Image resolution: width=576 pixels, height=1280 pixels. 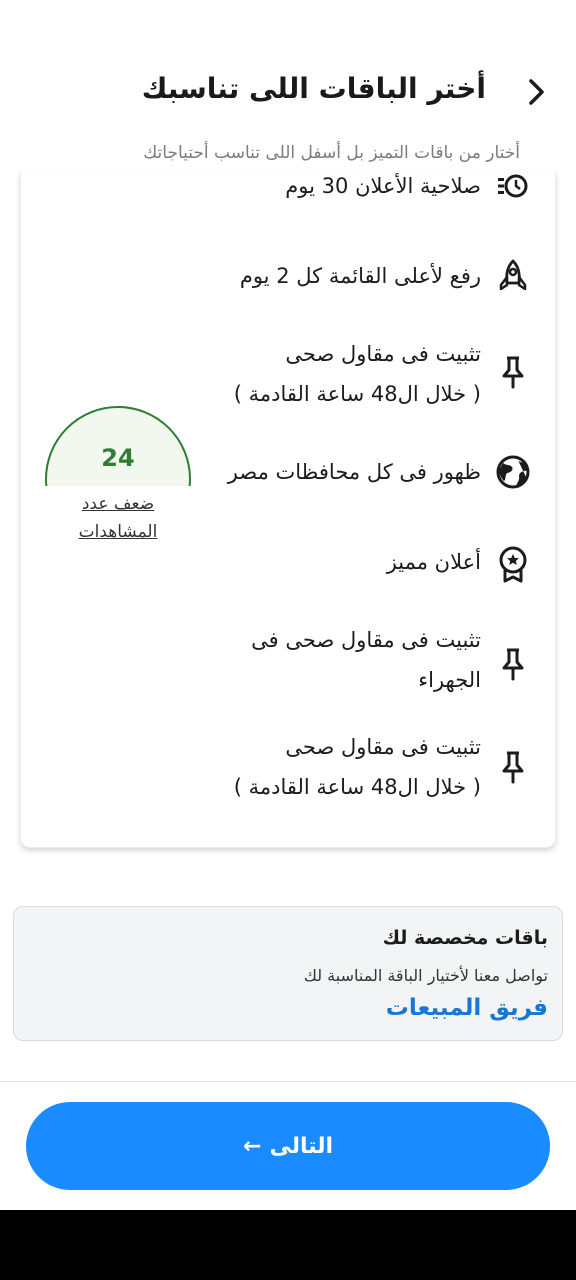 I want to click on page-title: أختر الباقات اللى تناسبك, so click(x=313, y=88).